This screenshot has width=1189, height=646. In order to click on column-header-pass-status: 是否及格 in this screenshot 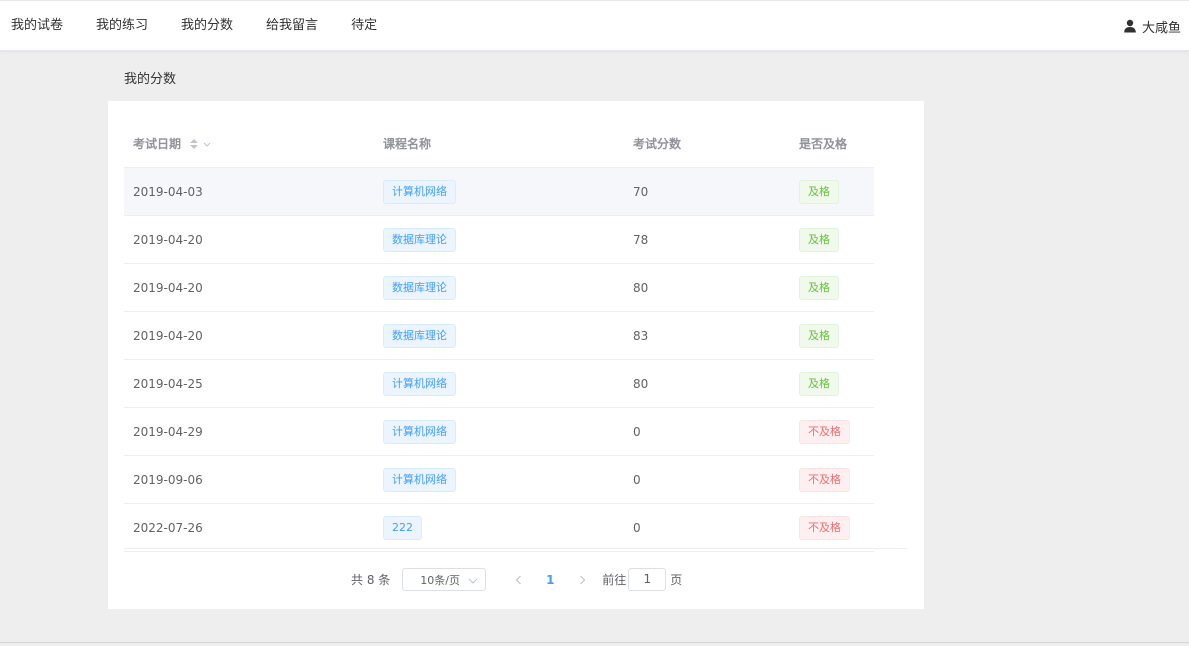, I will do `click(832, 143)`.